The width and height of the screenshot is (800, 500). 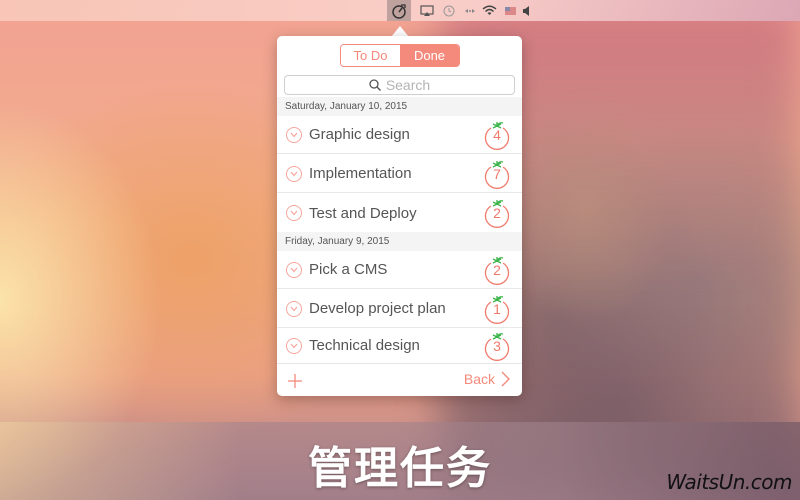 What do you see at coordinates (470, 10) in the screenshot?
I see `network-arrows-icon` at bounding box center [470, 10].